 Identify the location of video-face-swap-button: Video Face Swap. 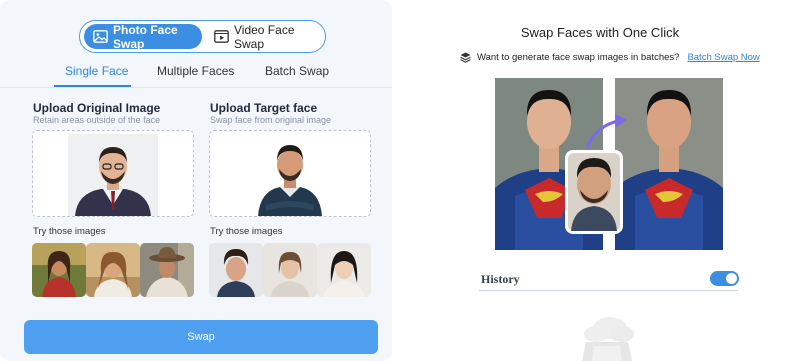
(266, 36).